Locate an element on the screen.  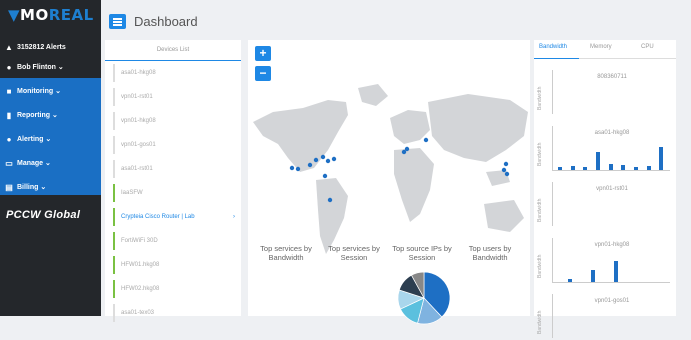
device-label: asa01-hkg08 is located at coordinates (138, 73).